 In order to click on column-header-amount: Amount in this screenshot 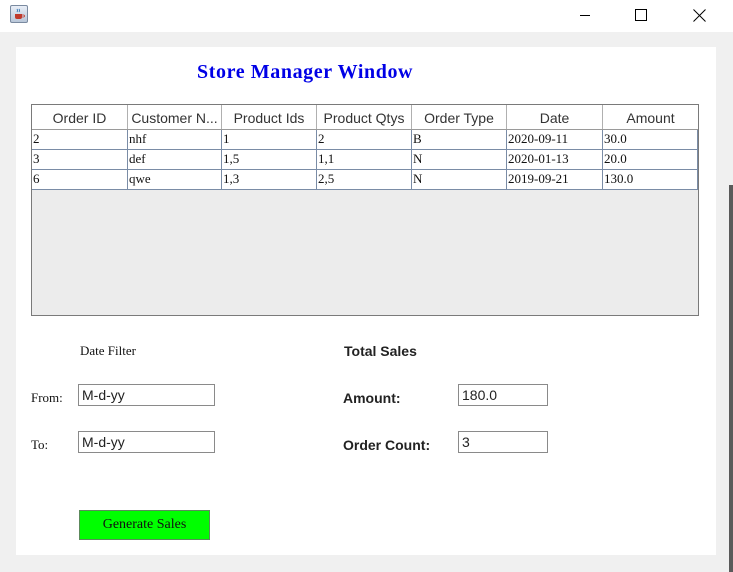, I will do `click(650, 117)`.